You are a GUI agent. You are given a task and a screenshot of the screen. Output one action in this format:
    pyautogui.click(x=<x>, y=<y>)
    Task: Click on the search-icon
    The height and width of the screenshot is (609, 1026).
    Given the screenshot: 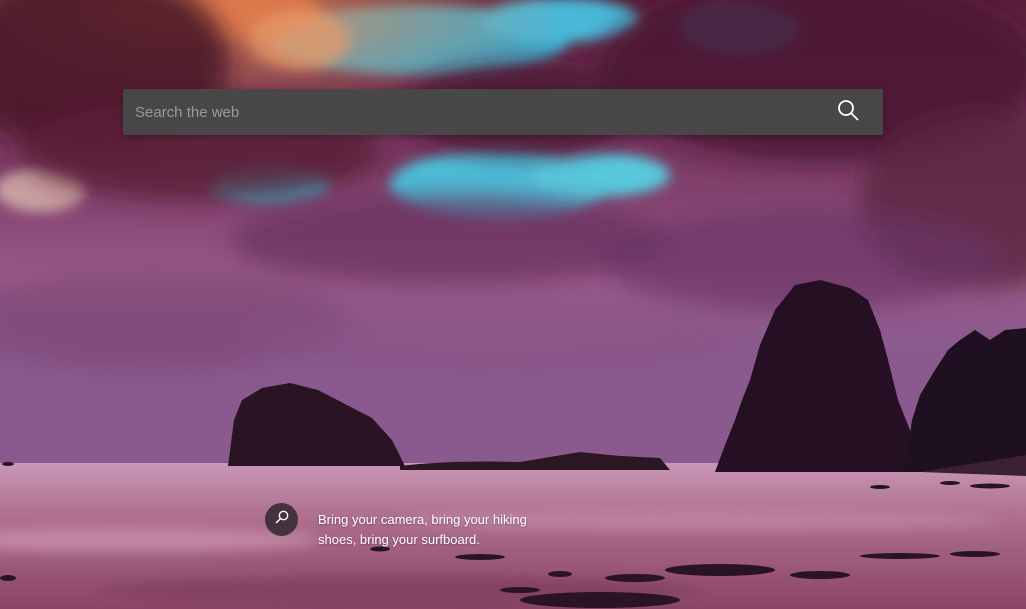 What is the action you would take?
    pyautogui.click(x=848, y=112)
    